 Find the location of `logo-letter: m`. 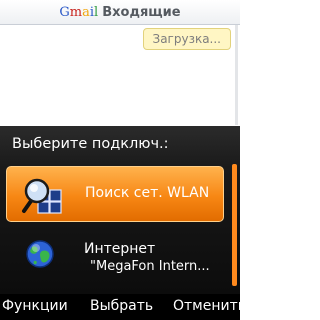

logo-letter: m is located at coordinates (76, 12).